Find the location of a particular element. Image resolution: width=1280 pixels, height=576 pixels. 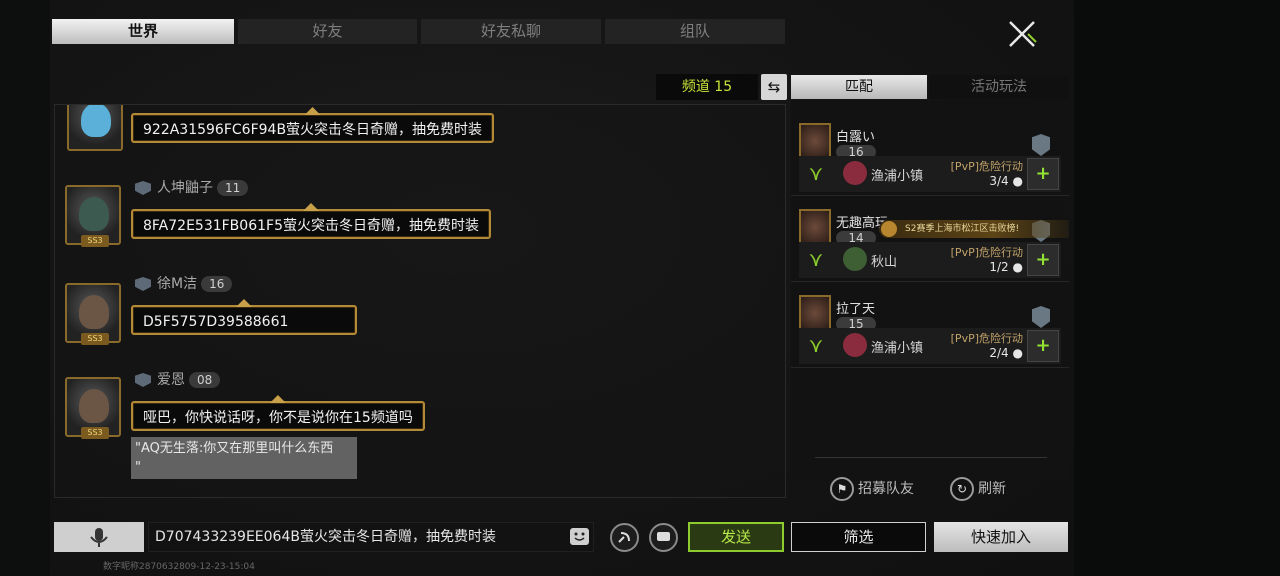

divider is located at coordinates (931, 457).